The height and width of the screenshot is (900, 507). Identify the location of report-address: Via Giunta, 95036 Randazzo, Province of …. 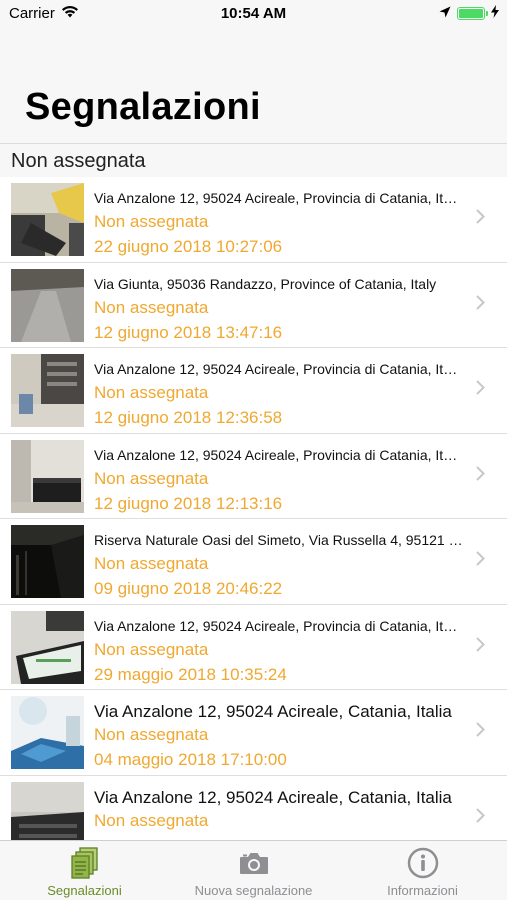
(265, 283).